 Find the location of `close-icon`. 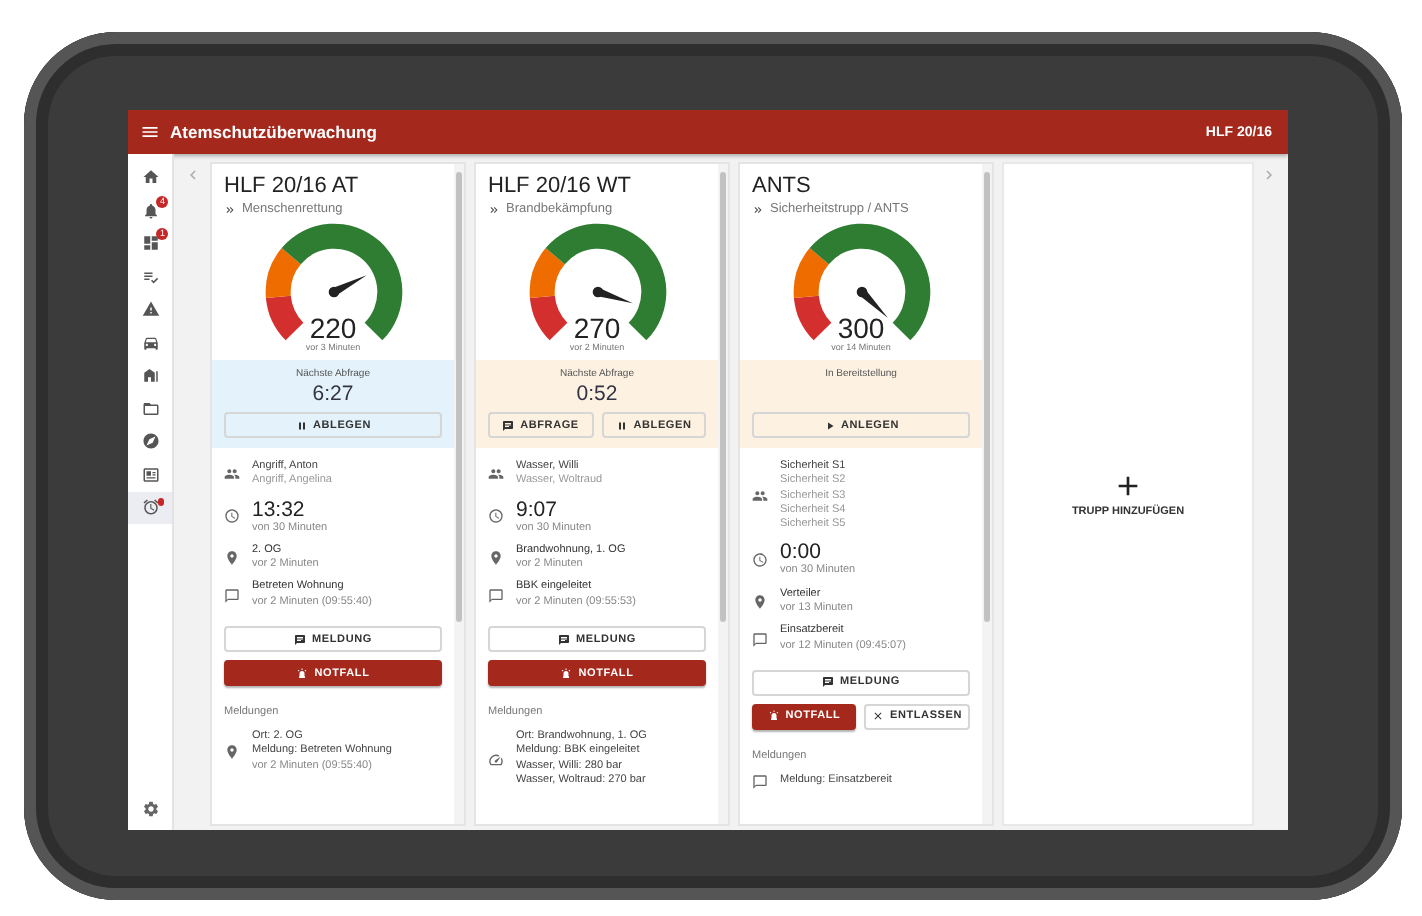

close-icon is located at coordinates (877, 716).